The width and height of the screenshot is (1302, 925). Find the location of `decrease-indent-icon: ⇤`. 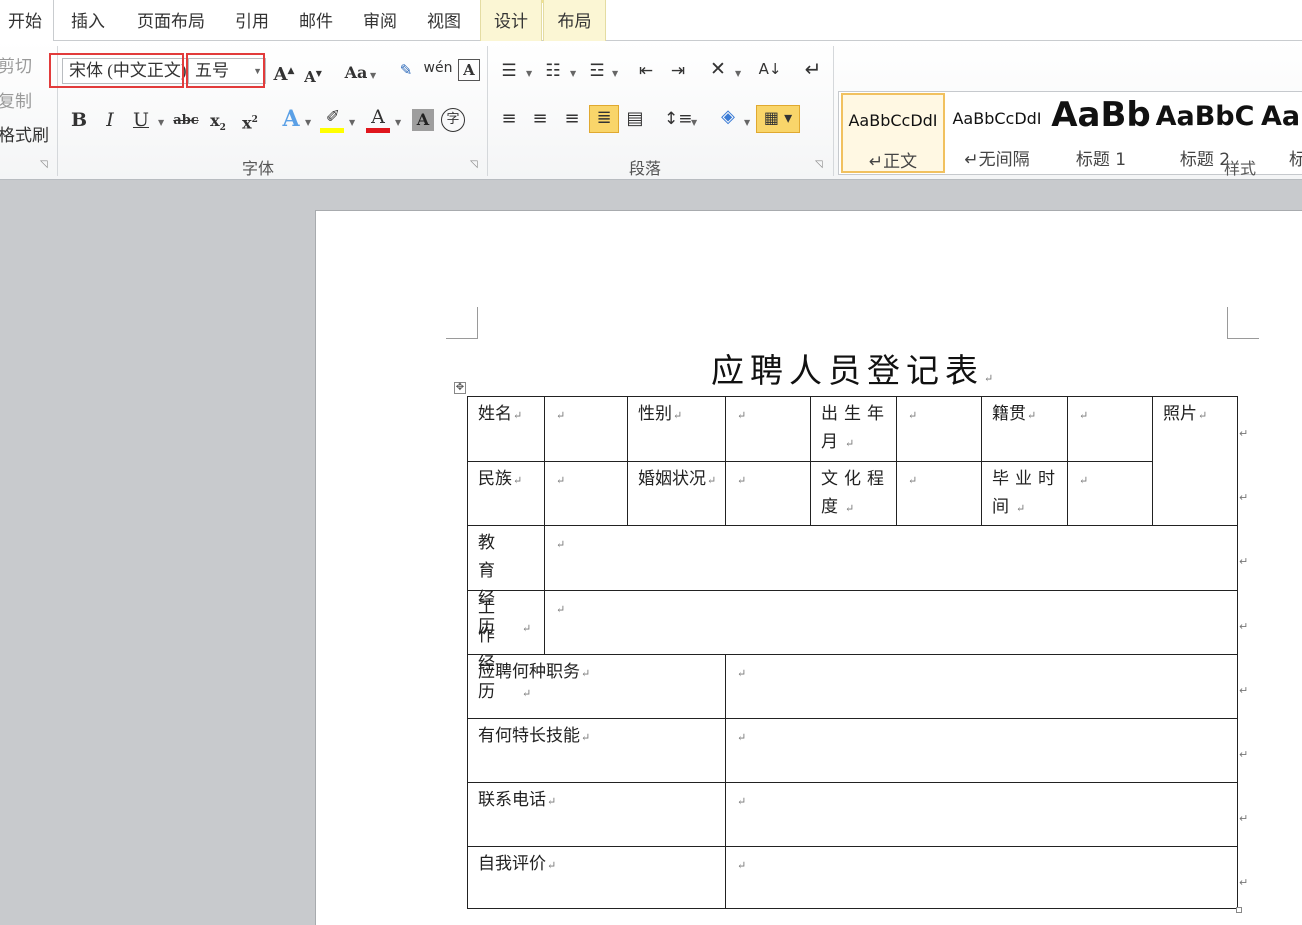

decrease-indent-icon: ⇤ is located at coordinates (646, 72).